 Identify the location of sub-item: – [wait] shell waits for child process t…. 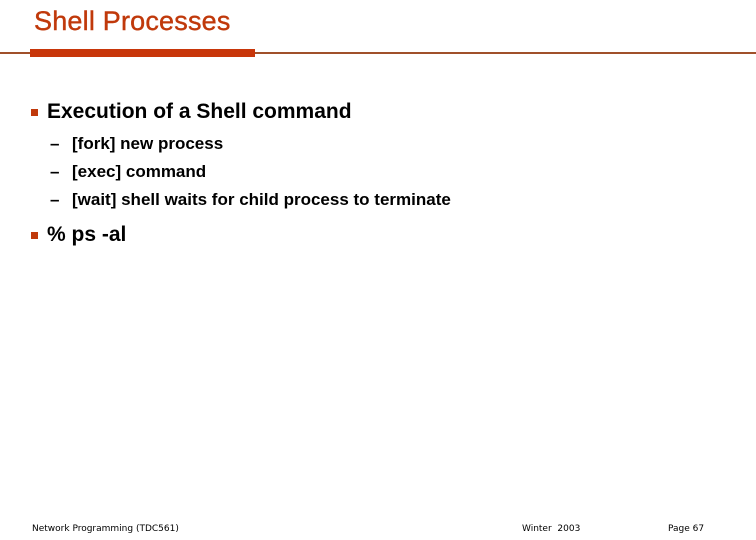
(250, 200).